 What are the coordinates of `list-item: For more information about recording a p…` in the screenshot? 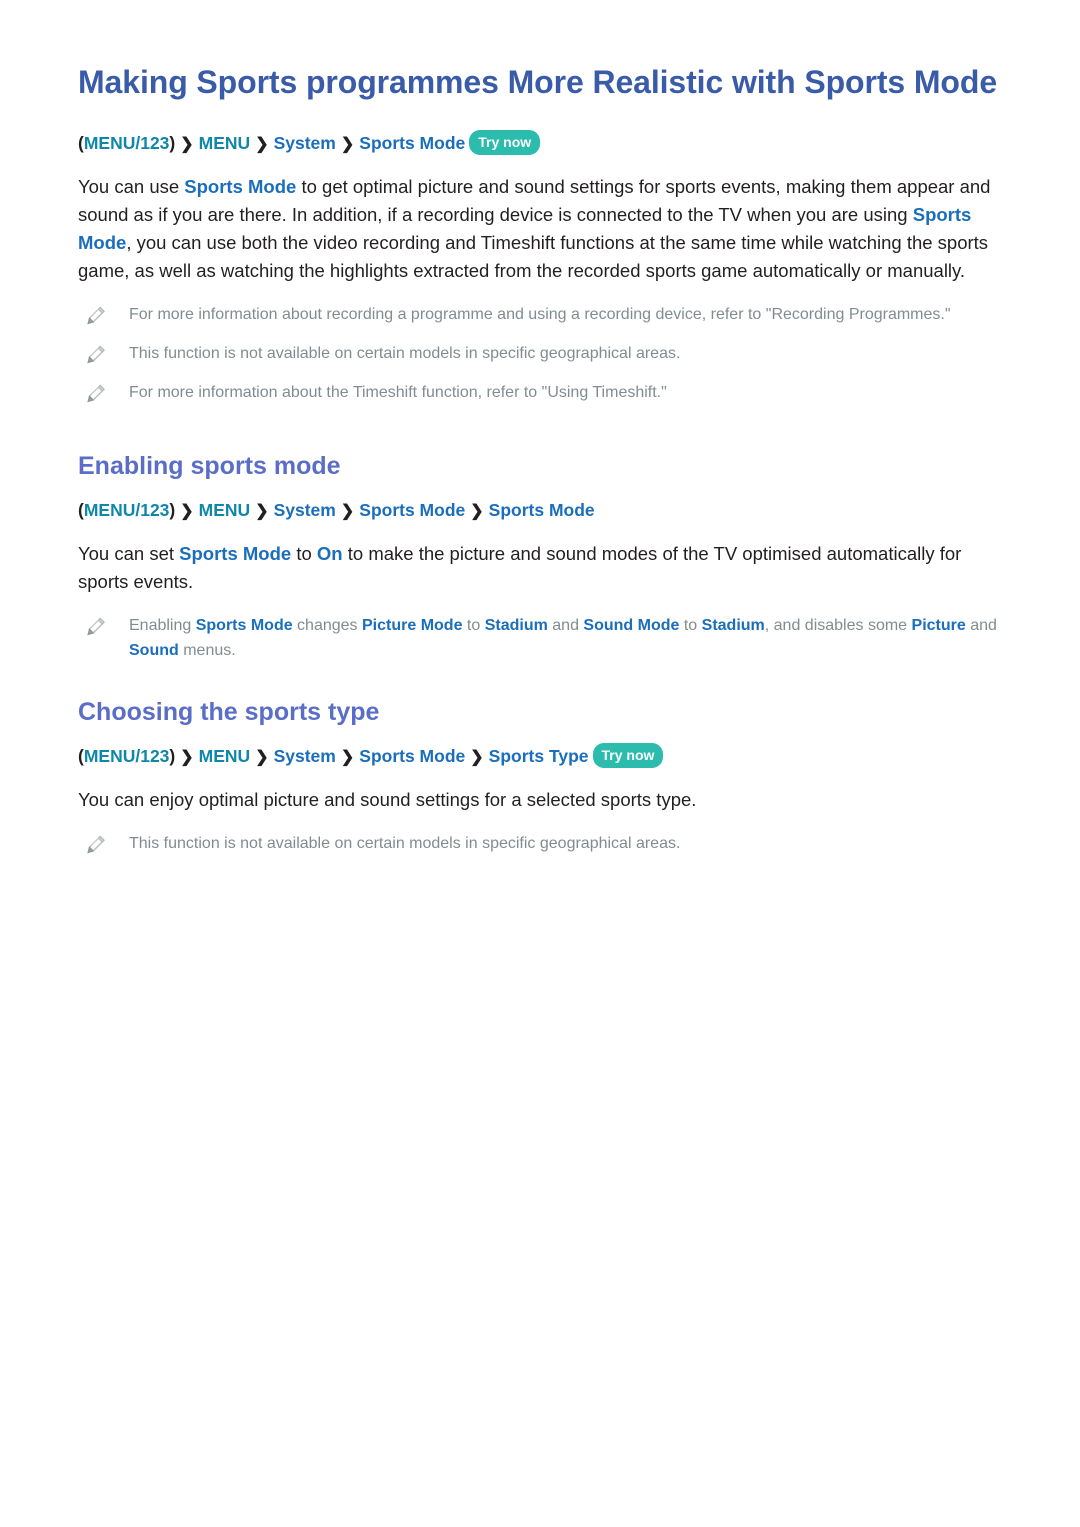 It's located at (546, 315).